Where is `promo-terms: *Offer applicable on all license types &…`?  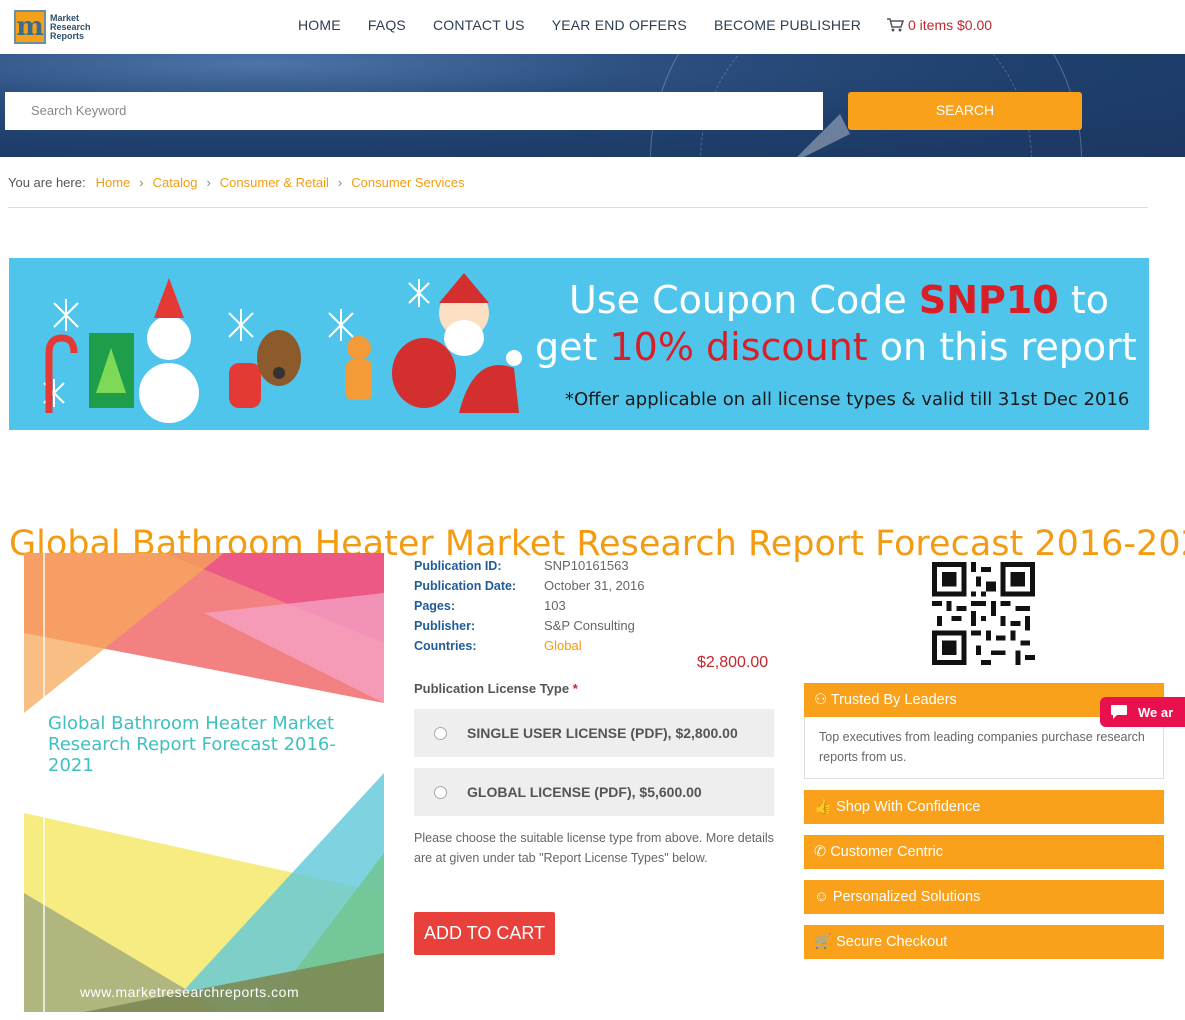 promo-terms: *Offer applicable on all license types &… is located at coordinates (847, 399).